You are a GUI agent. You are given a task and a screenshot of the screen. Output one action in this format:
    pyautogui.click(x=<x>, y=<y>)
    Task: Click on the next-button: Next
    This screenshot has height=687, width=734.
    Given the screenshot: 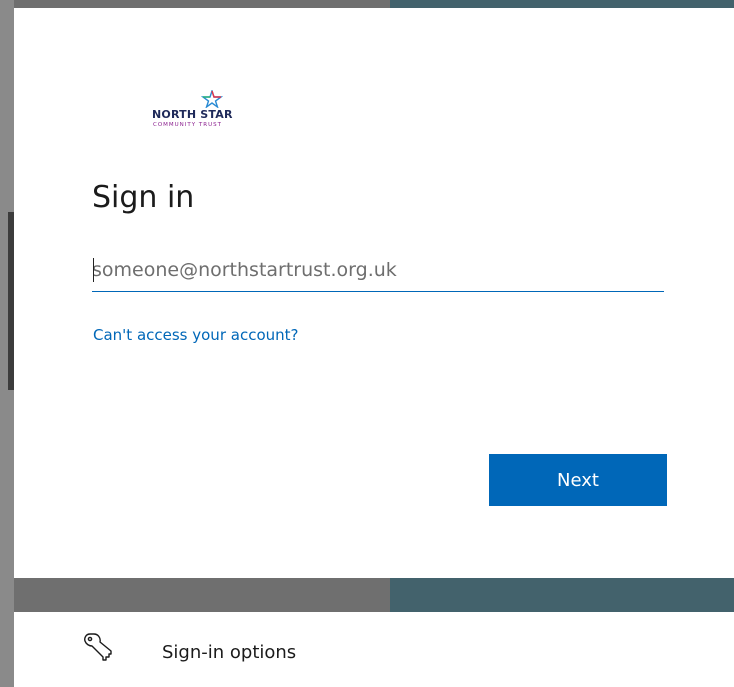 What is the action you would take?
    pyautogui.click(x=578, y=480)
    